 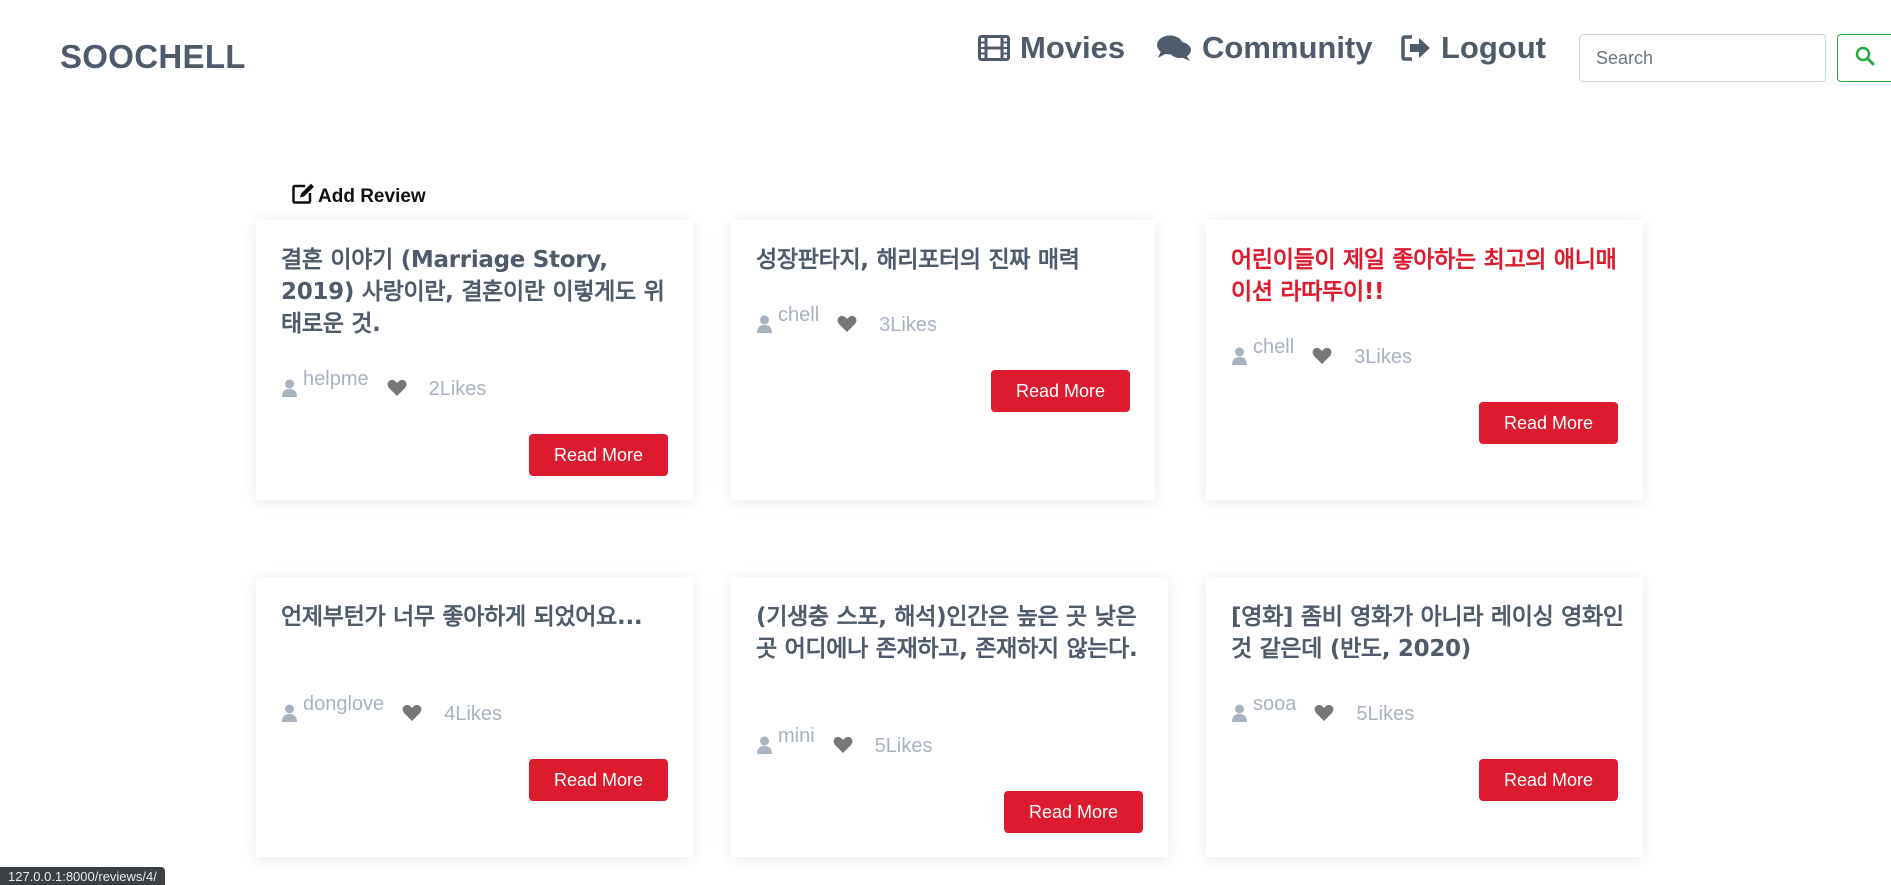 I want to click on status-bar-url: 127.0.0.1:8000/reviews/4/, so click(x=82, y=876).